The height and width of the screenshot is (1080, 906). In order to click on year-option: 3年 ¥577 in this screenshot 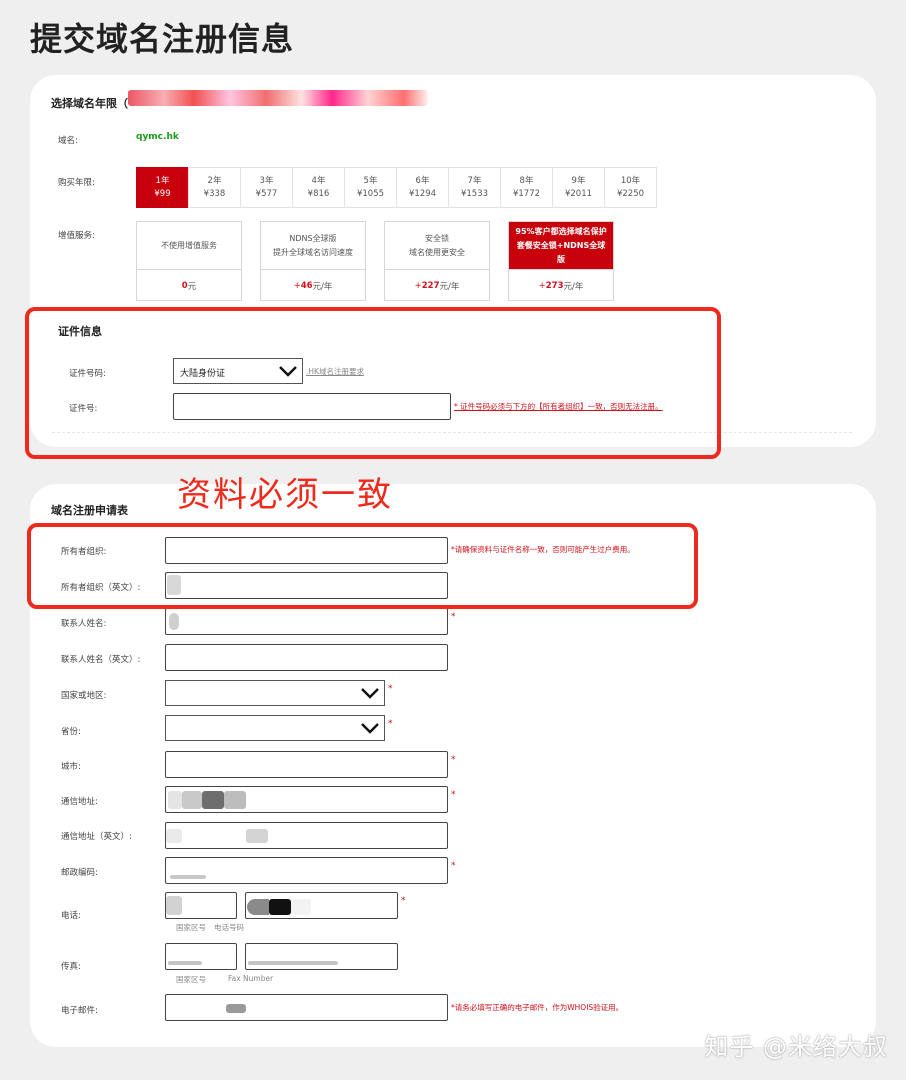, I will do `click(266, 187)`.